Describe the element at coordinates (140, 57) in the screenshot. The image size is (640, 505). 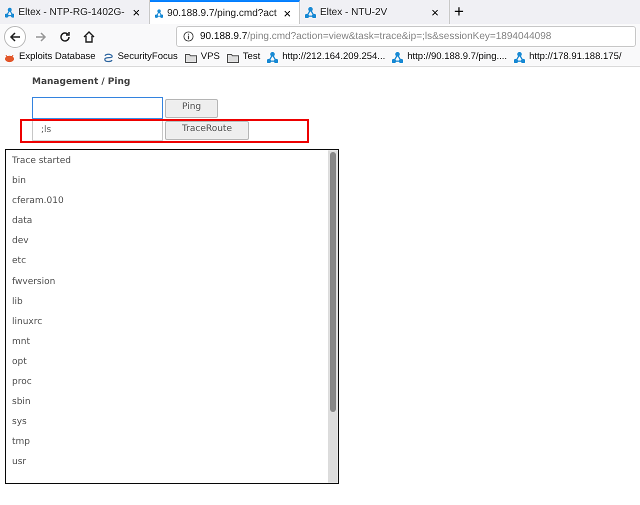
I see `bookmark: SecurityFocus` at that location.